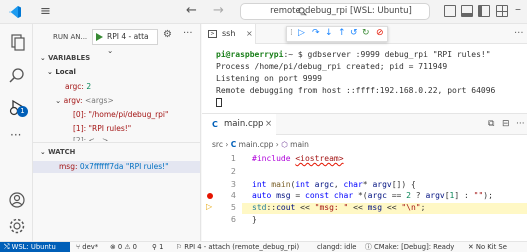 This screenshot has width=527, height=252. Describe the element at coordinates (128, 114) in the screenshot. I see `var-value: "/home/pi/debug_rpi"` at that location.